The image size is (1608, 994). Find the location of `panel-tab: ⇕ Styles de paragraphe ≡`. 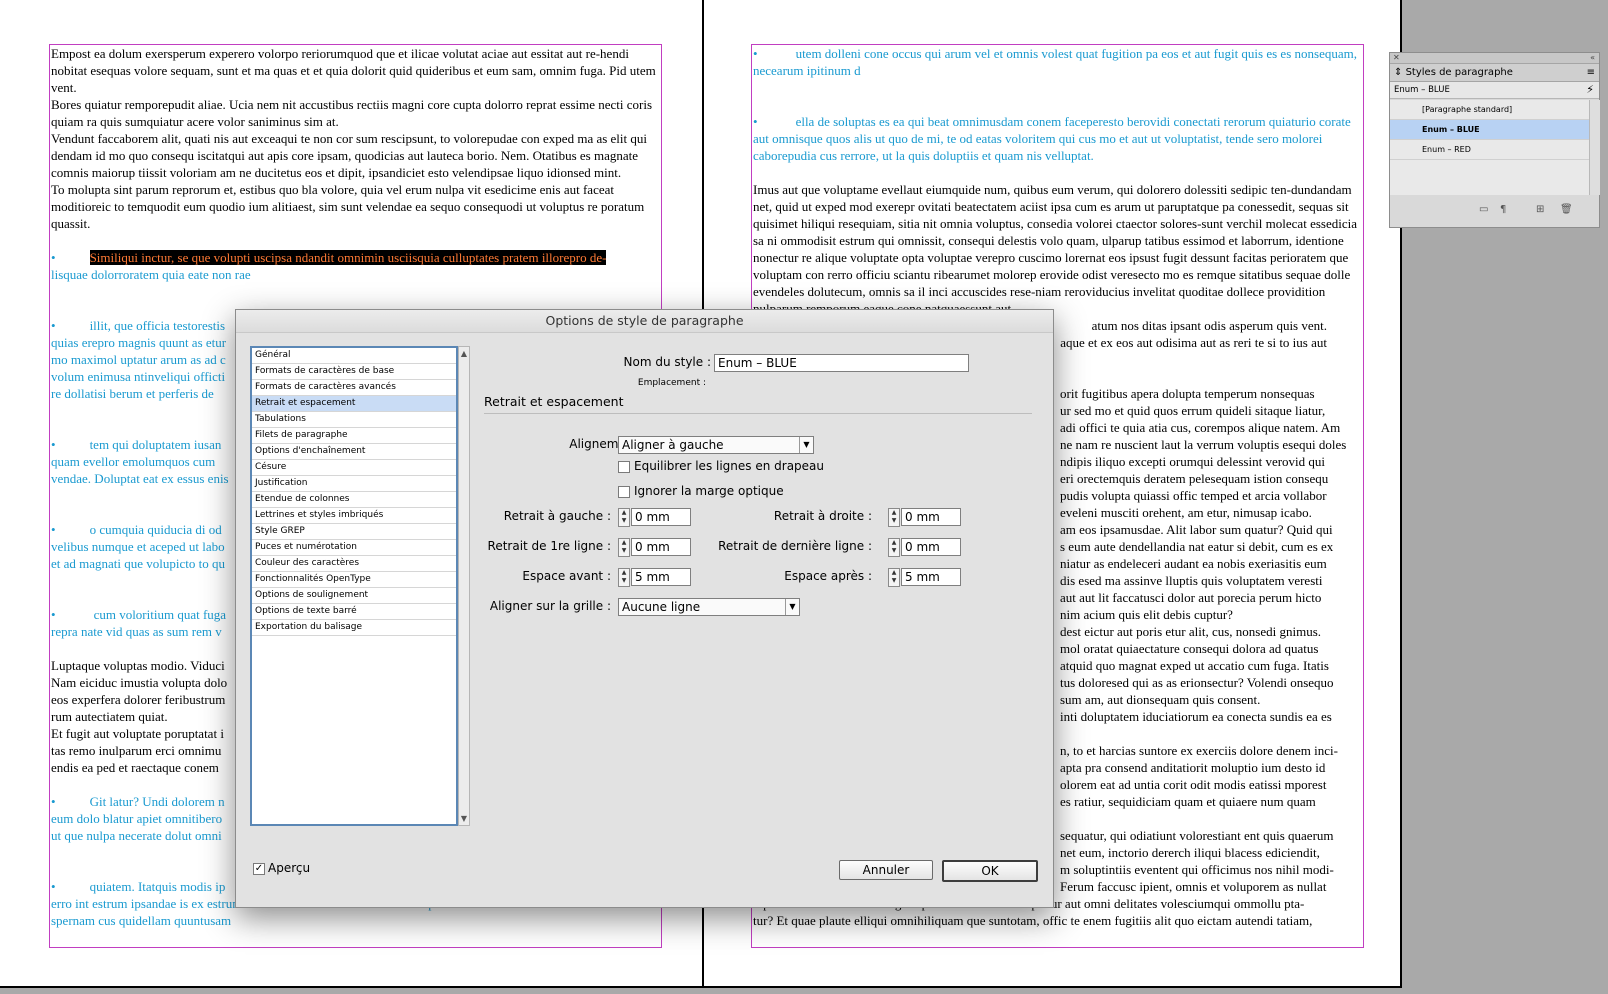

panel-tab: ⇕ Styles de paragraphe ≡ is located at coordinates (1494, 73).